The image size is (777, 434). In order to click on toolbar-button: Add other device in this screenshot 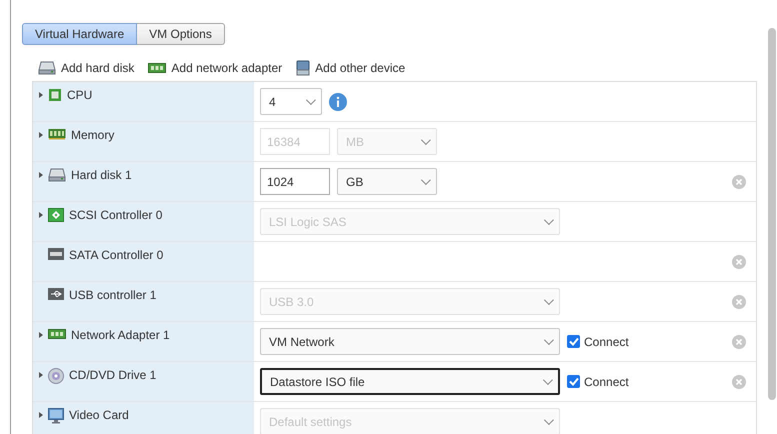, I will do `click(351, 68)`.